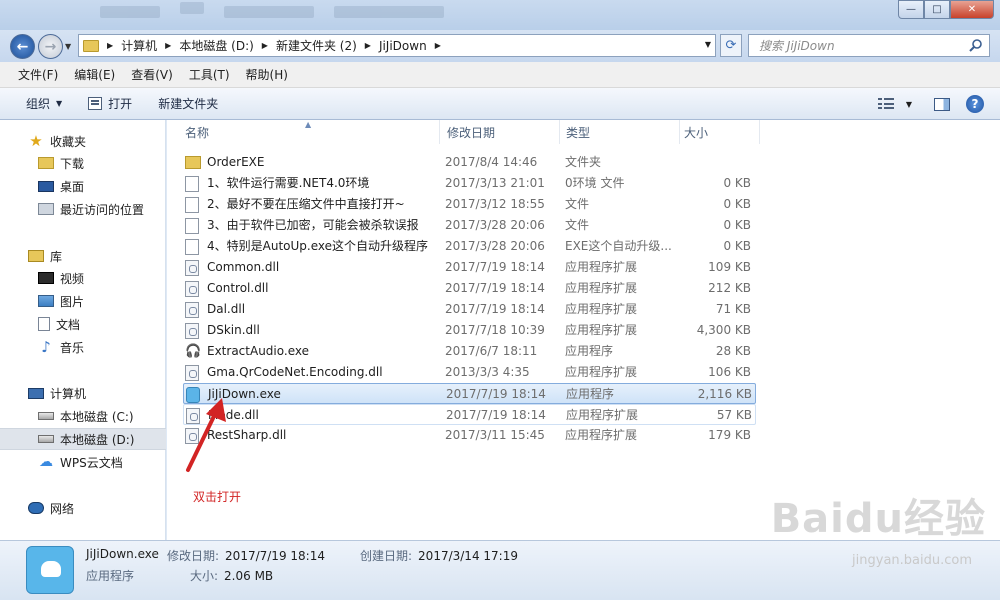 This screenshot has width=1000, height=600. What do you see at coordinates (885, 104) in the screenshot?
I see `change-view-icon` at bounding box center [885, 104].